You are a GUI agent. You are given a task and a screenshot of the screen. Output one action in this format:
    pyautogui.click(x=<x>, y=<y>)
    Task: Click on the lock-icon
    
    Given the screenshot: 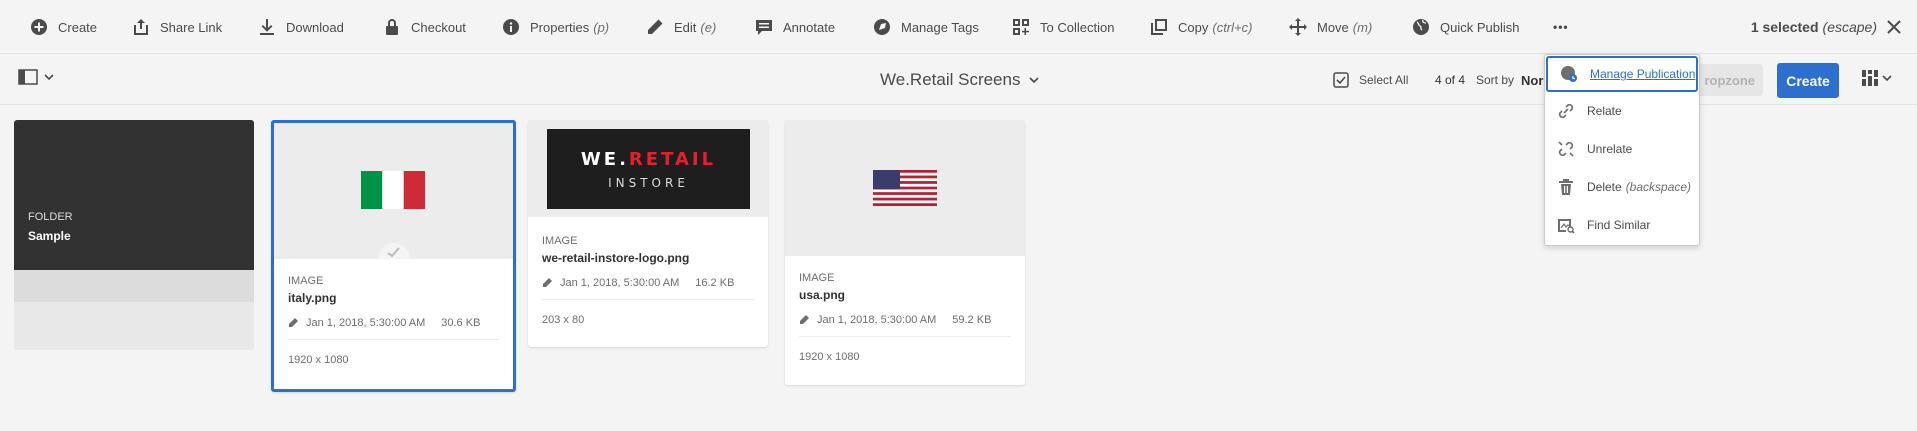 What is the action you would take?
    pyautogui.click(x=392, y=27)
    